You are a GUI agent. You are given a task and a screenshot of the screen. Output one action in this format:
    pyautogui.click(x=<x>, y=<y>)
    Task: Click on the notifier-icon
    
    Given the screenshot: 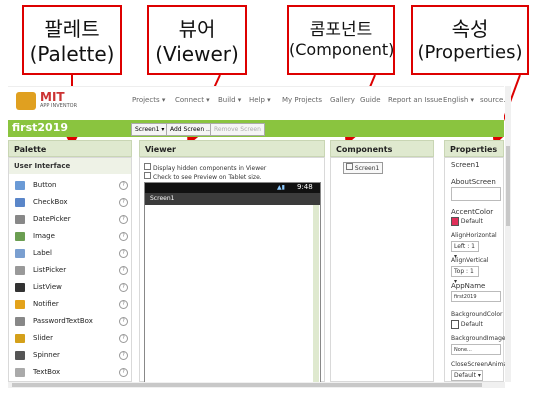 What is the action you would take?
    pyautogui.click(x=20, y=304)
    